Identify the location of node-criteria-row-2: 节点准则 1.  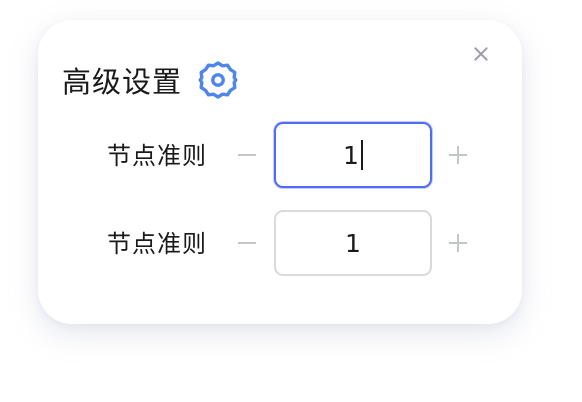
(280, 243).